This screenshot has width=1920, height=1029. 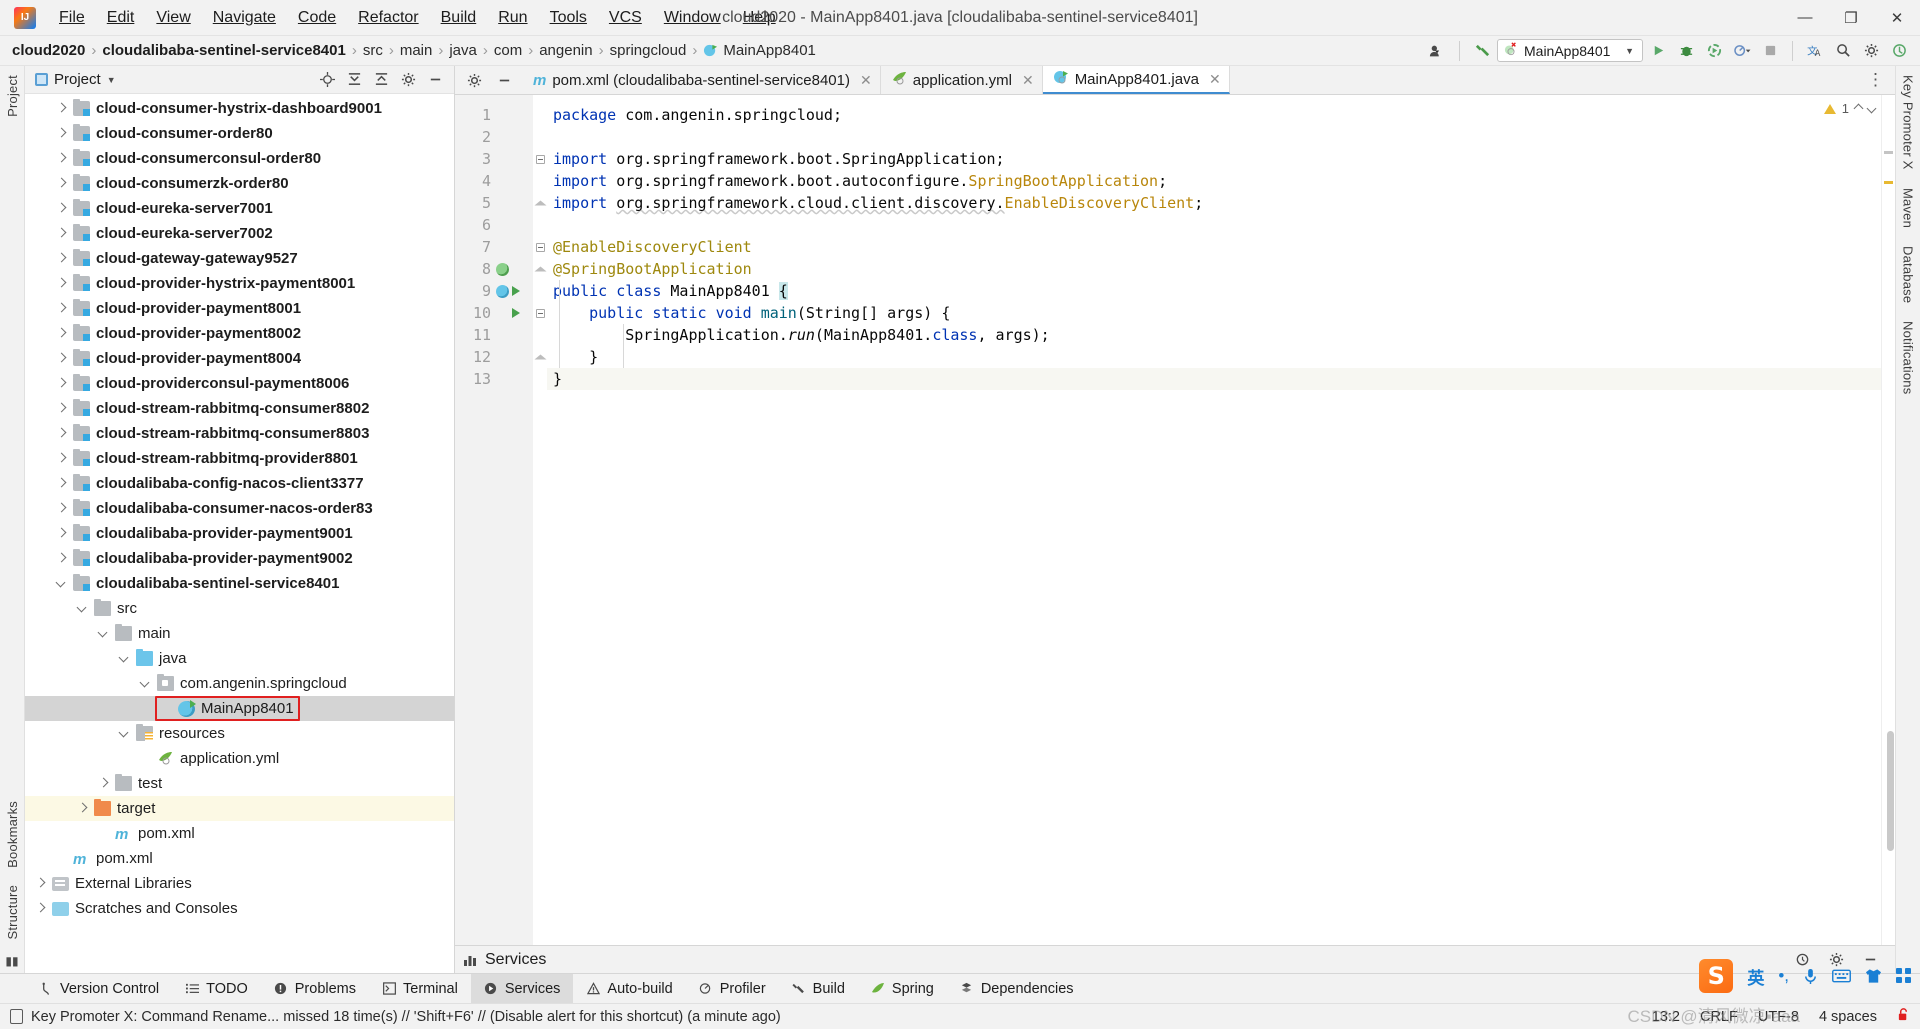 What do you see at coordinates (239, 483) in the screenshot?
I see `tree-item-cloudalibaba-config-nacos-client3377: cloudalibaba-config-nacos-client3377` at bounding box center [239, 483].